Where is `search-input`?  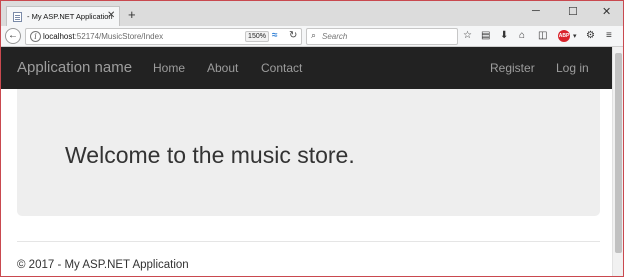 search-input is located at coordinates (388, 36).